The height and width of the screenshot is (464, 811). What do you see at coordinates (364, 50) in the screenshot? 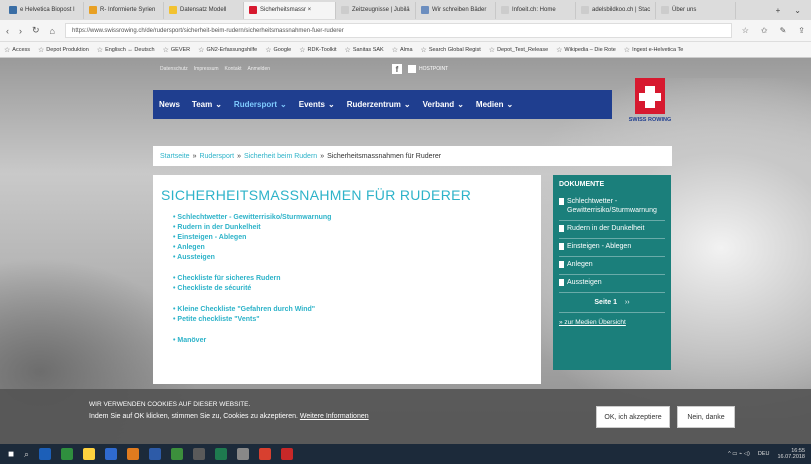
I see `bookmark-item: ☆ Sanitas SAK` at bounding box center [364, 50].